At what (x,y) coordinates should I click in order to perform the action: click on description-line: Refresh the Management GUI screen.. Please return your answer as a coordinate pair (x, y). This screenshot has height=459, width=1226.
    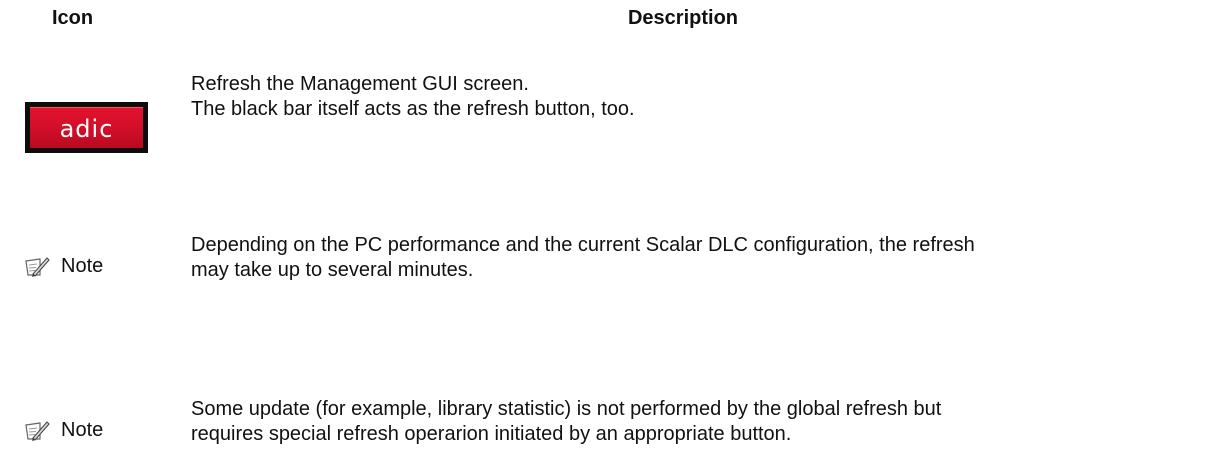
    Looking at the image, I should click on (360, 84).